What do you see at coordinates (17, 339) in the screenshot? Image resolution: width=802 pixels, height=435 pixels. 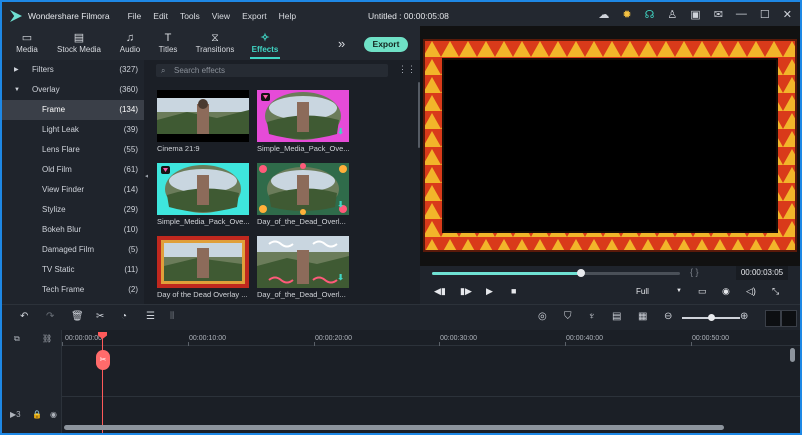 I see `add-track-icon: ⧉` at bounding box center [17, 339].